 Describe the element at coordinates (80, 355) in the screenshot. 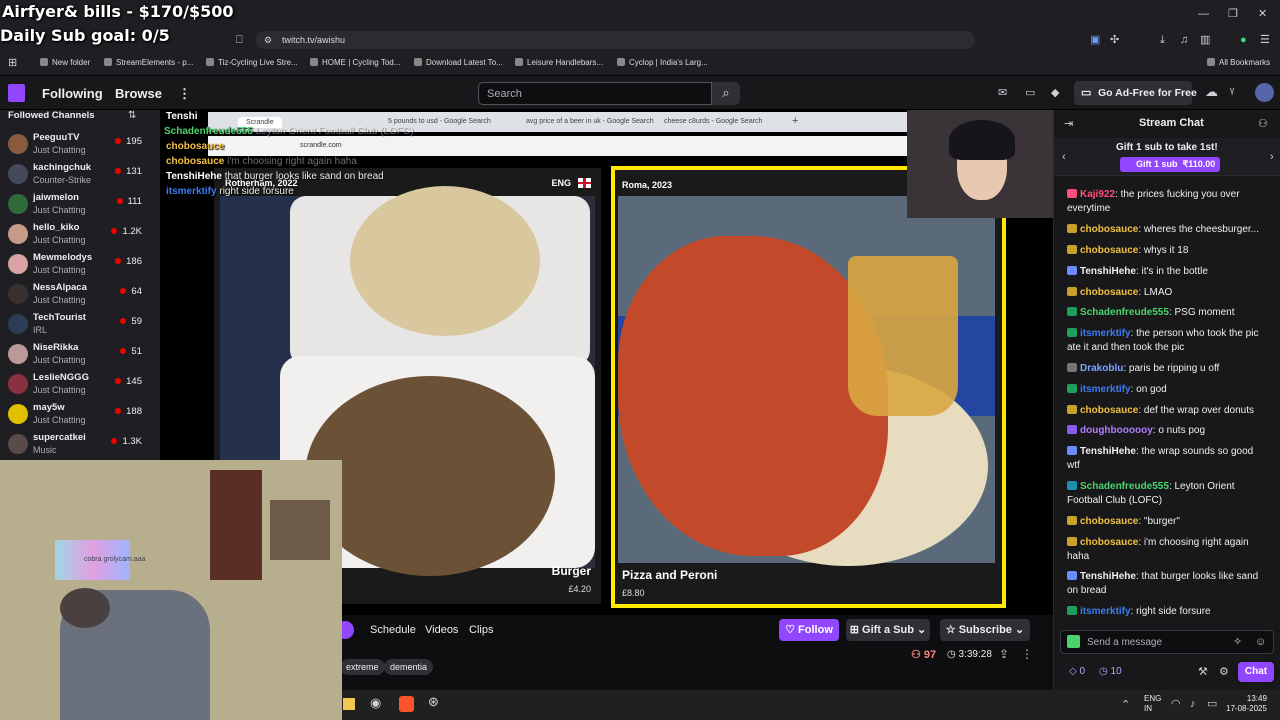

I see `sidebar-channel: NiseRikka Just Chatting 51` at that location.